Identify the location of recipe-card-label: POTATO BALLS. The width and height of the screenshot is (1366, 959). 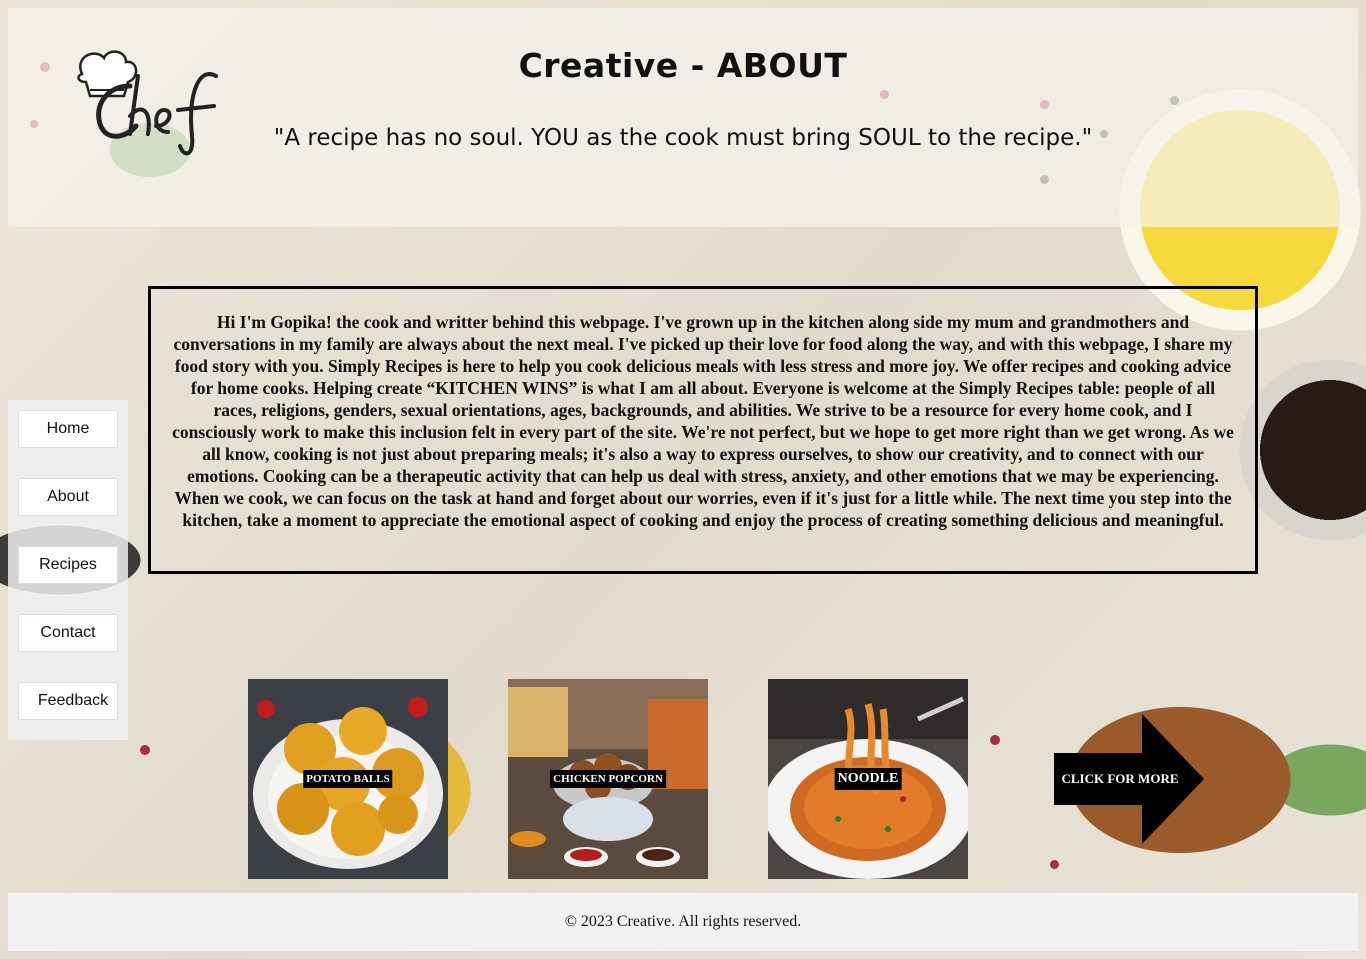
(348, 779).